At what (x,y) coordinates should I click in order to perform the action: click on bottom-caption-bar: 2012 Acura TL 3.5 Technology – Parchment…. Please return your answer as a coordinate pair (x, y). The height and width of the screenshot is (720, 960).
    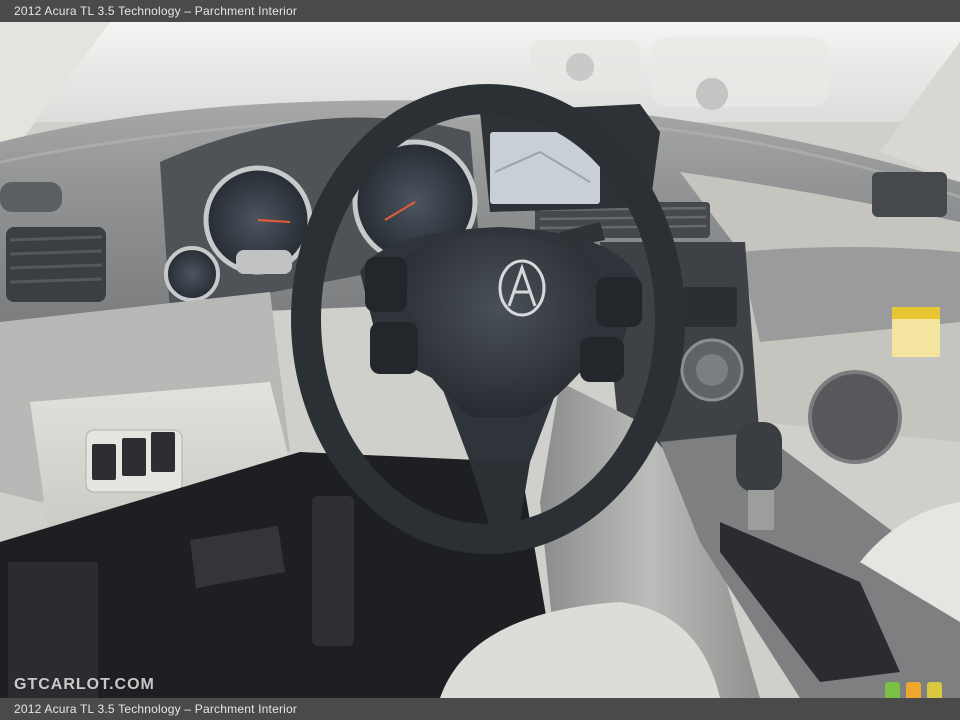
    Looking at the image, I should click on (480, 709).